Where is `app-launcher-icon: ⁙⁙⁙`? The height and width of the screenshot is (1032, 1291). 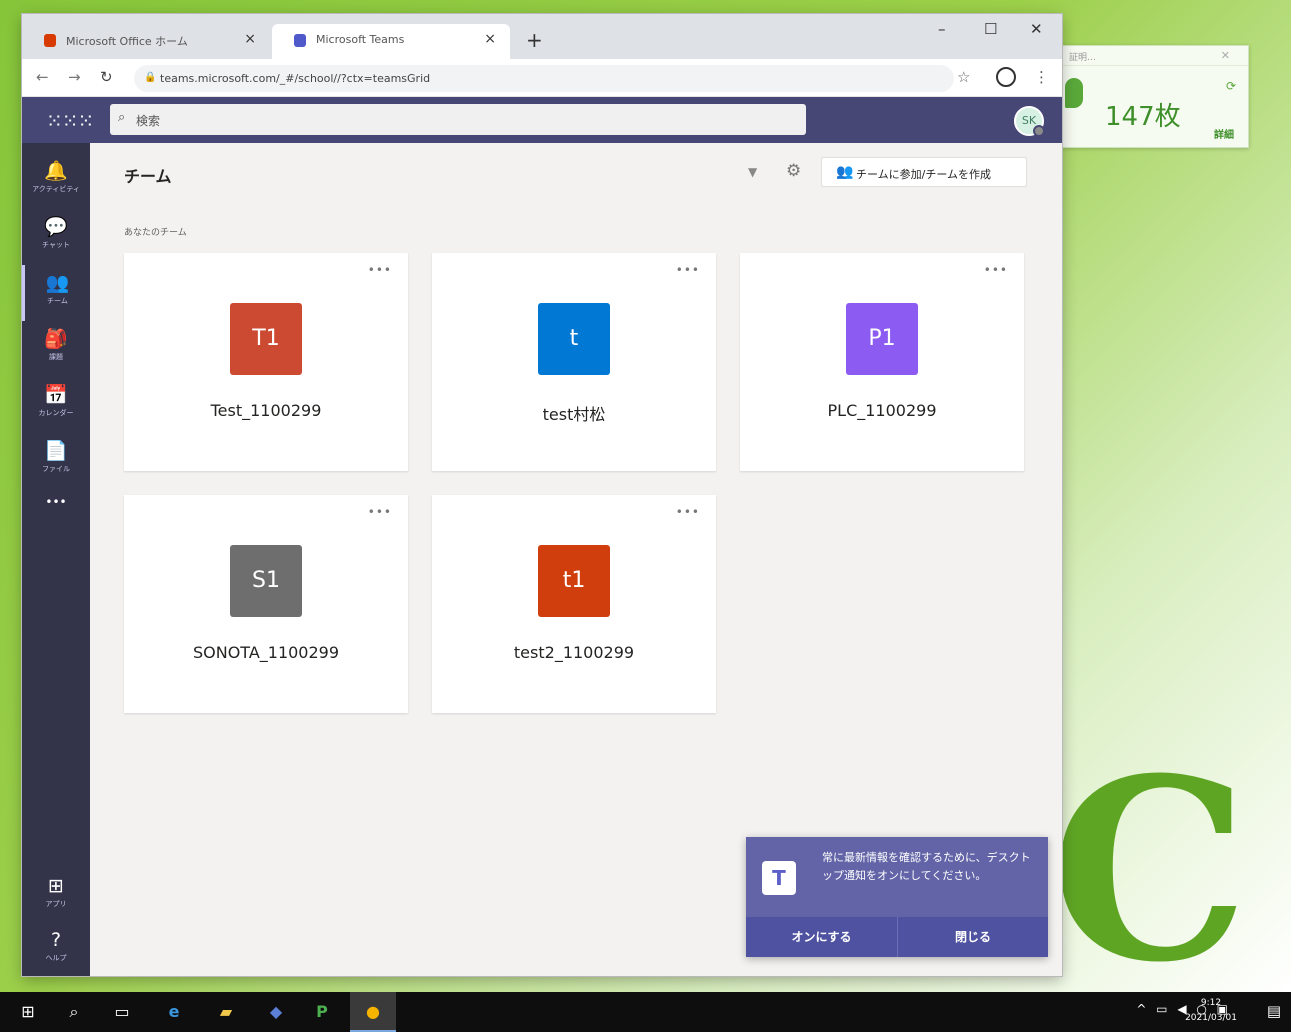
app-launcher-icon: ⁙⁙⁙ is located at coordinates (70, 121).